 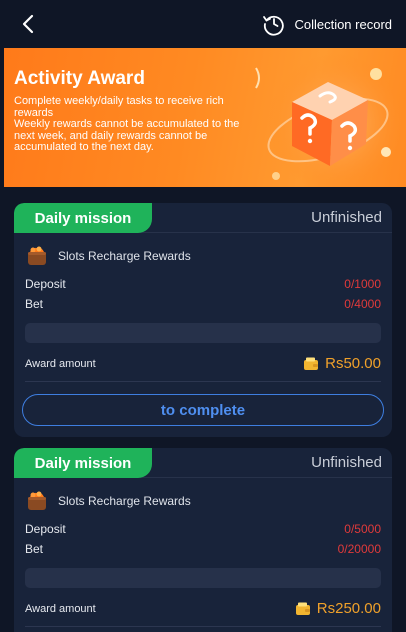 I want to click on deposit-value: 0/5000, so click(x=362, y=529).